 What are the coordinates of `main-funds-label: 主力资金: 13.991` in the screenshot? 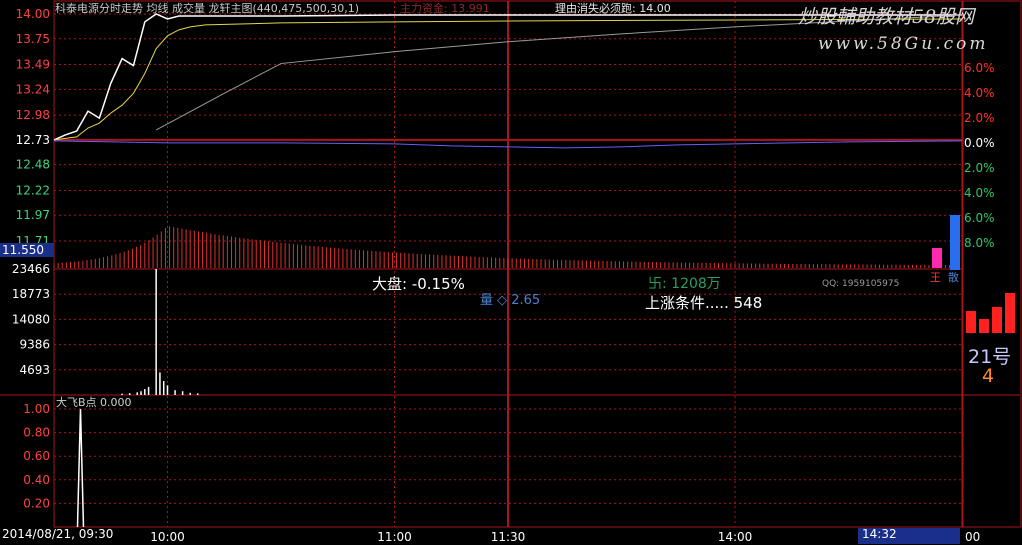 It's located at (445, 8).